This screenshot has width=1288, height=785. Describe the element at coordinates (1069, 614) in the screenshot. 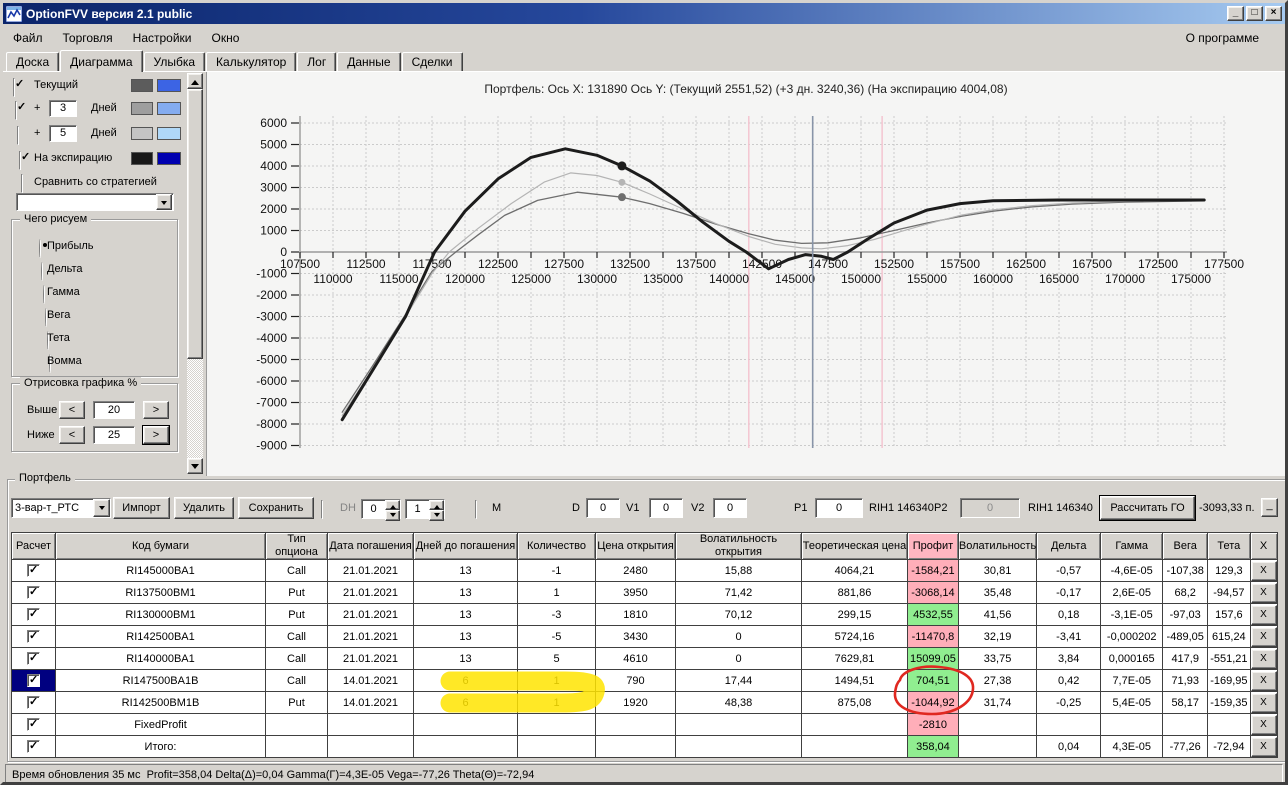

I see `cell-delta: 0,18` at that location.